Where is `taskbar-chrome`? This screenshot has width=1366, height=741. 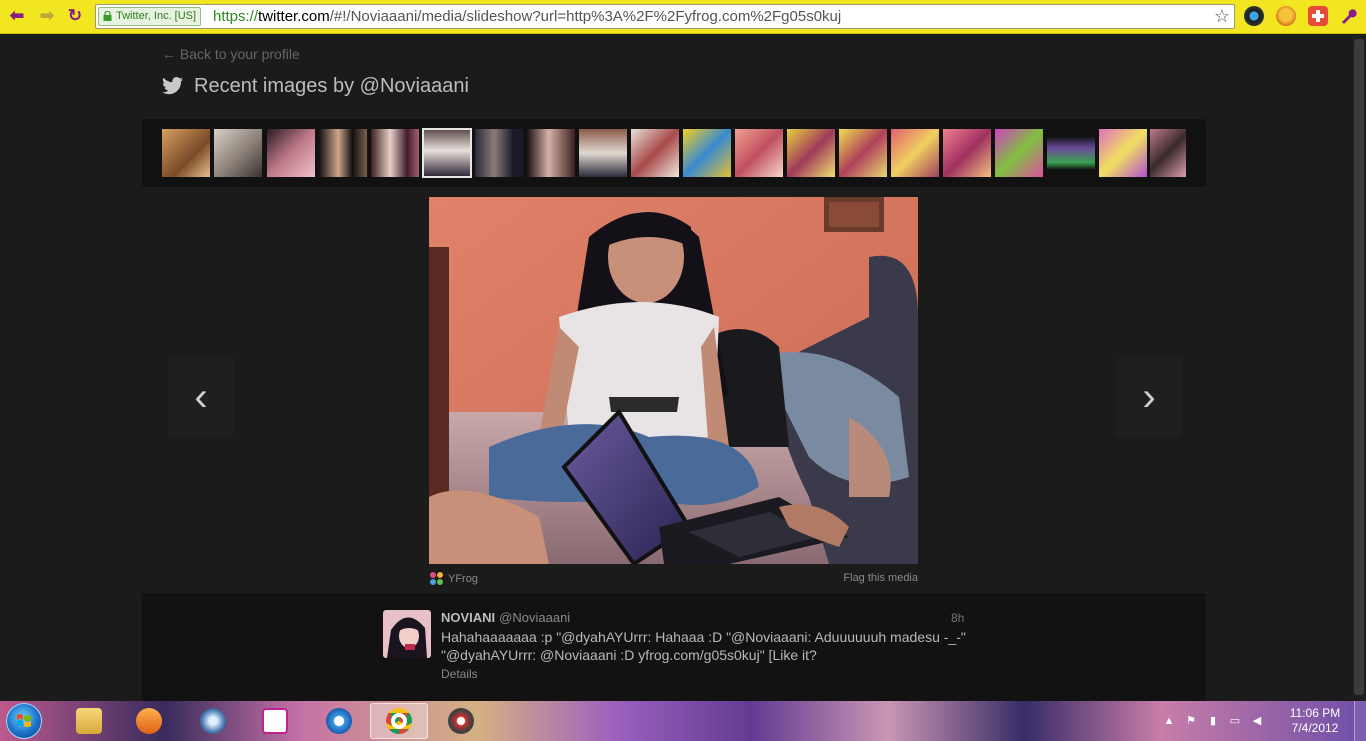
taskbar-chrome is located at coordinates (399, 721).